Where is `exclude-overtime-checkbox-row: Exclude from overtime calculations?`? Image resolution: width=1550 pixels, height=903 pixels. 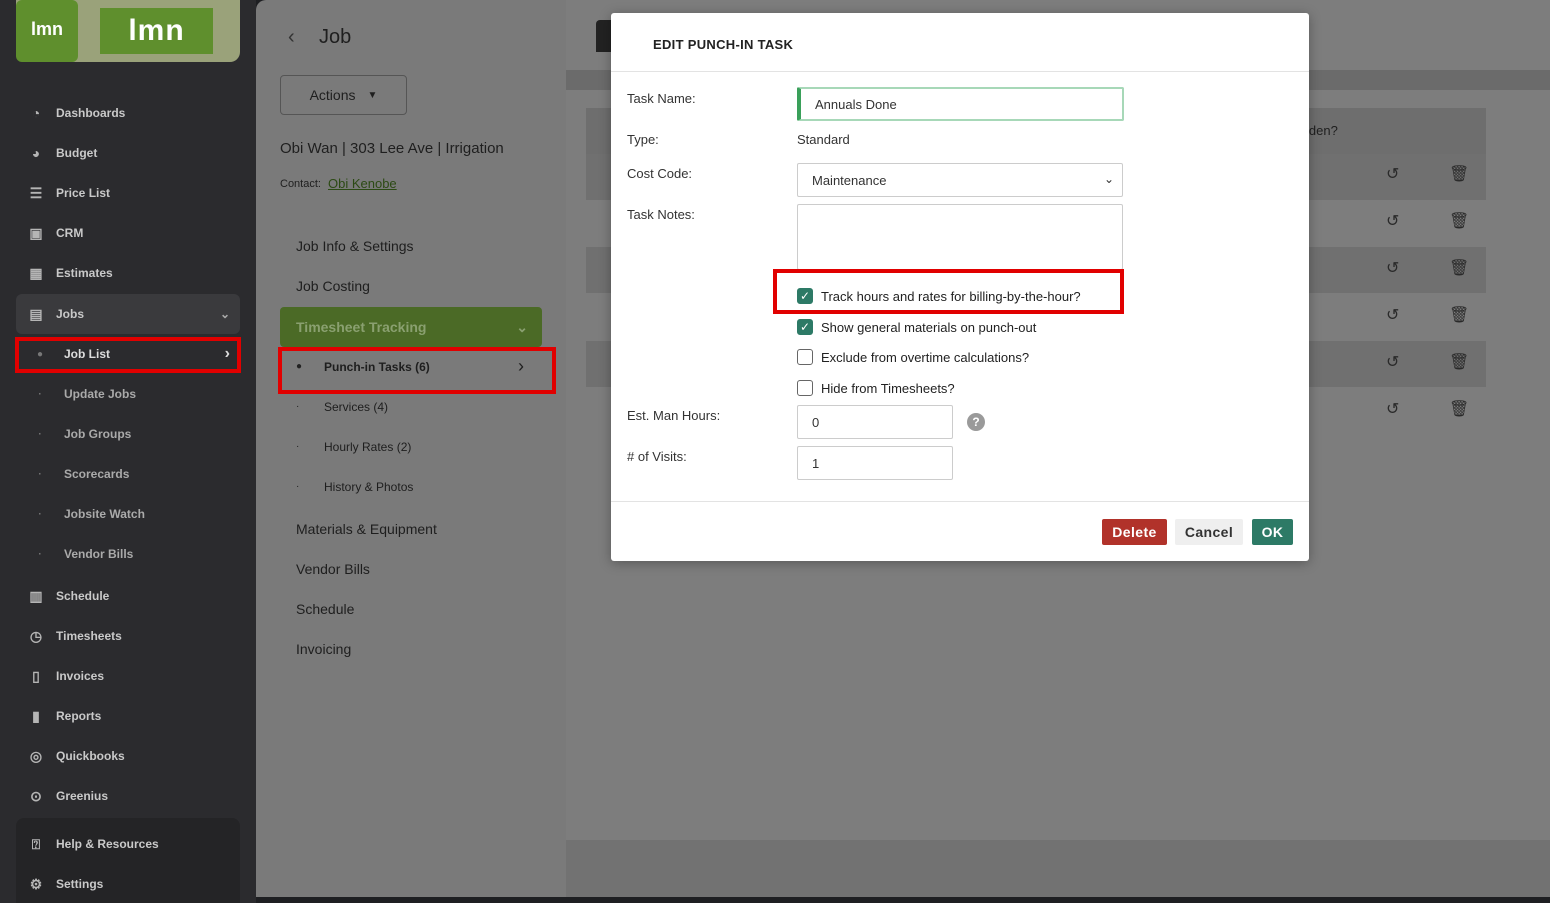 exclude-overtime-checkbox-row: Exclude from overtime calculations? is located at coordinates (913, 357).